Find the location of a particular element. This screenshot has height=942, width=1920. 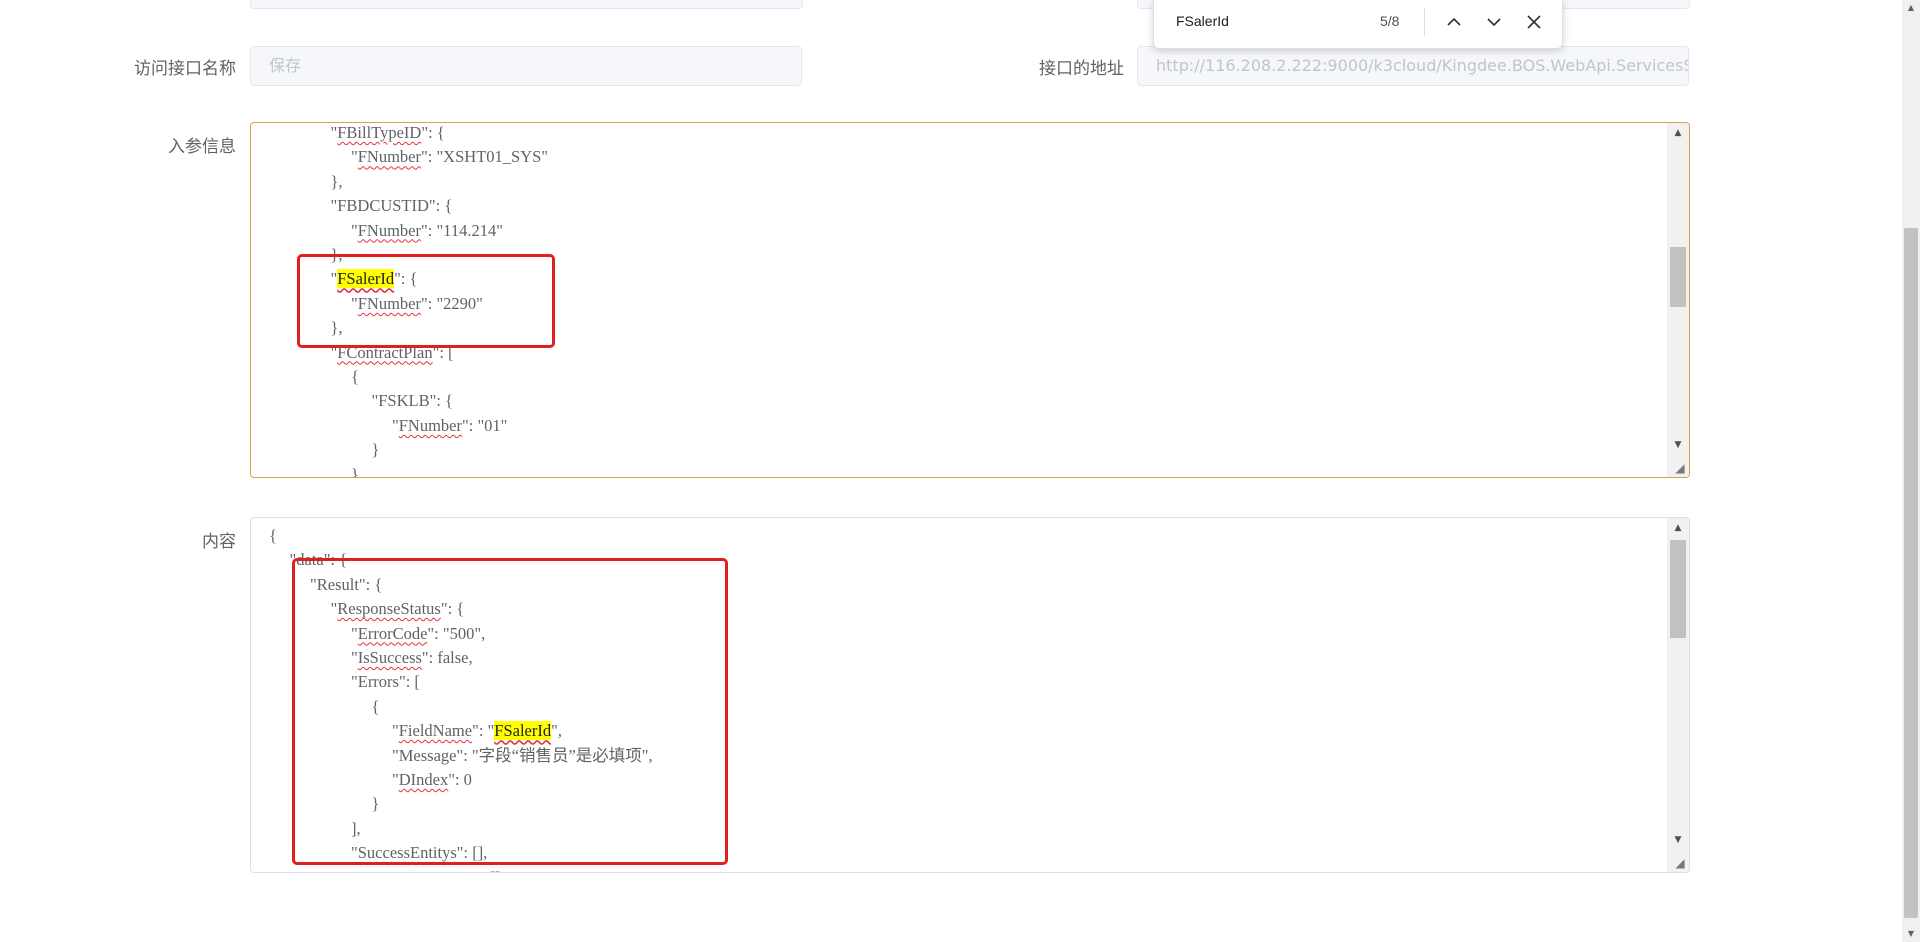

code-token: ], is located at coordinates (356, 828).